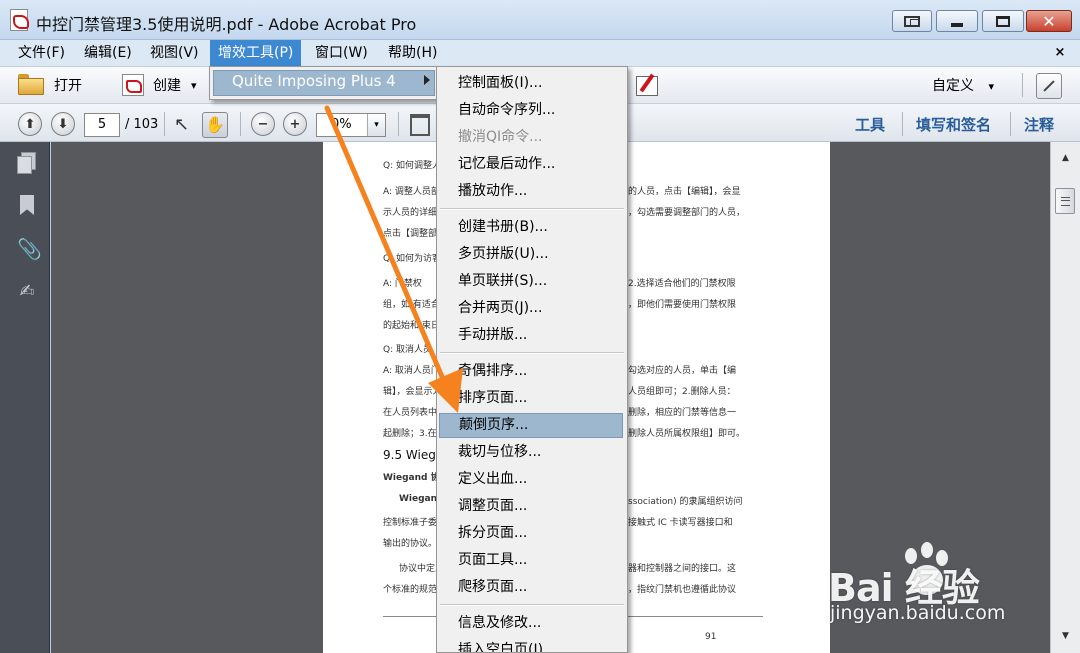 The image size is (1080, 653). I want to click on maximize-button, so click(1003, 21).